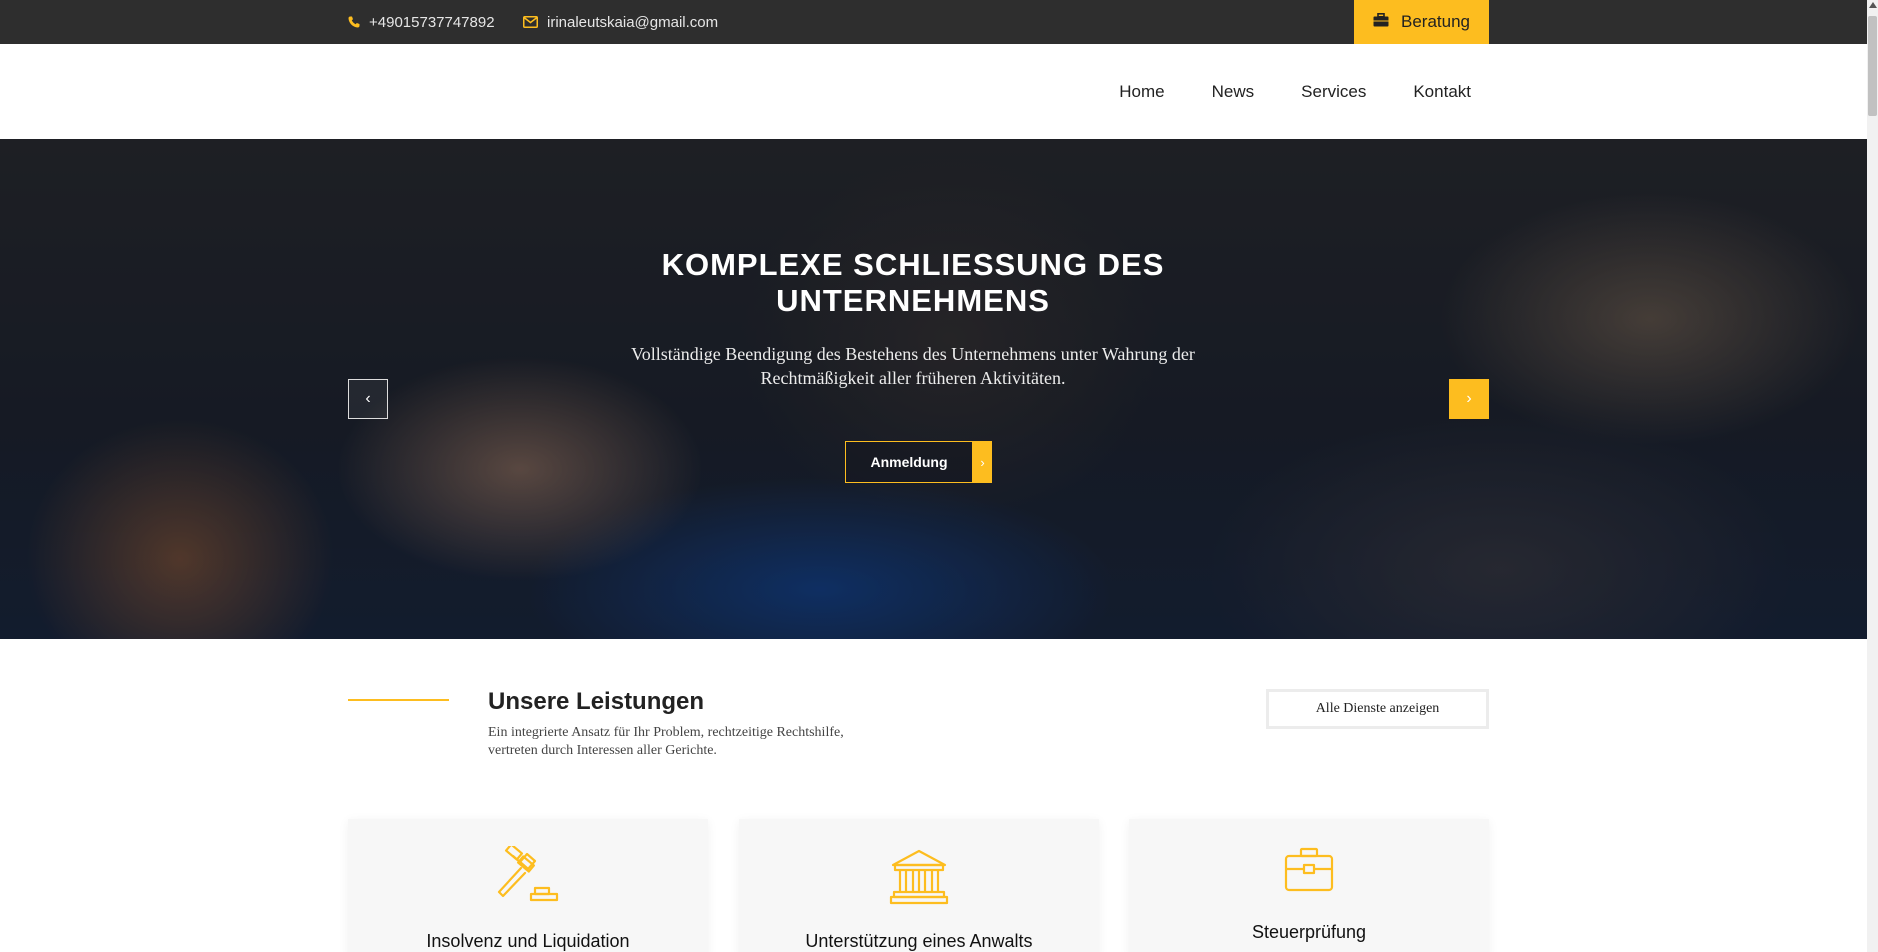  I want to click on services-heading: Unsere Leistungen, so click(596, 701).